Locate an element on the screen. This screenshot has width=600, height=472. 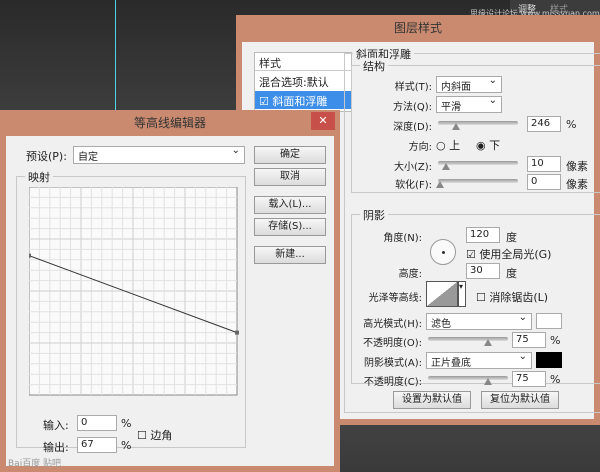
highlight-mode-select: 滤色 is located at coordinates (479, 321).